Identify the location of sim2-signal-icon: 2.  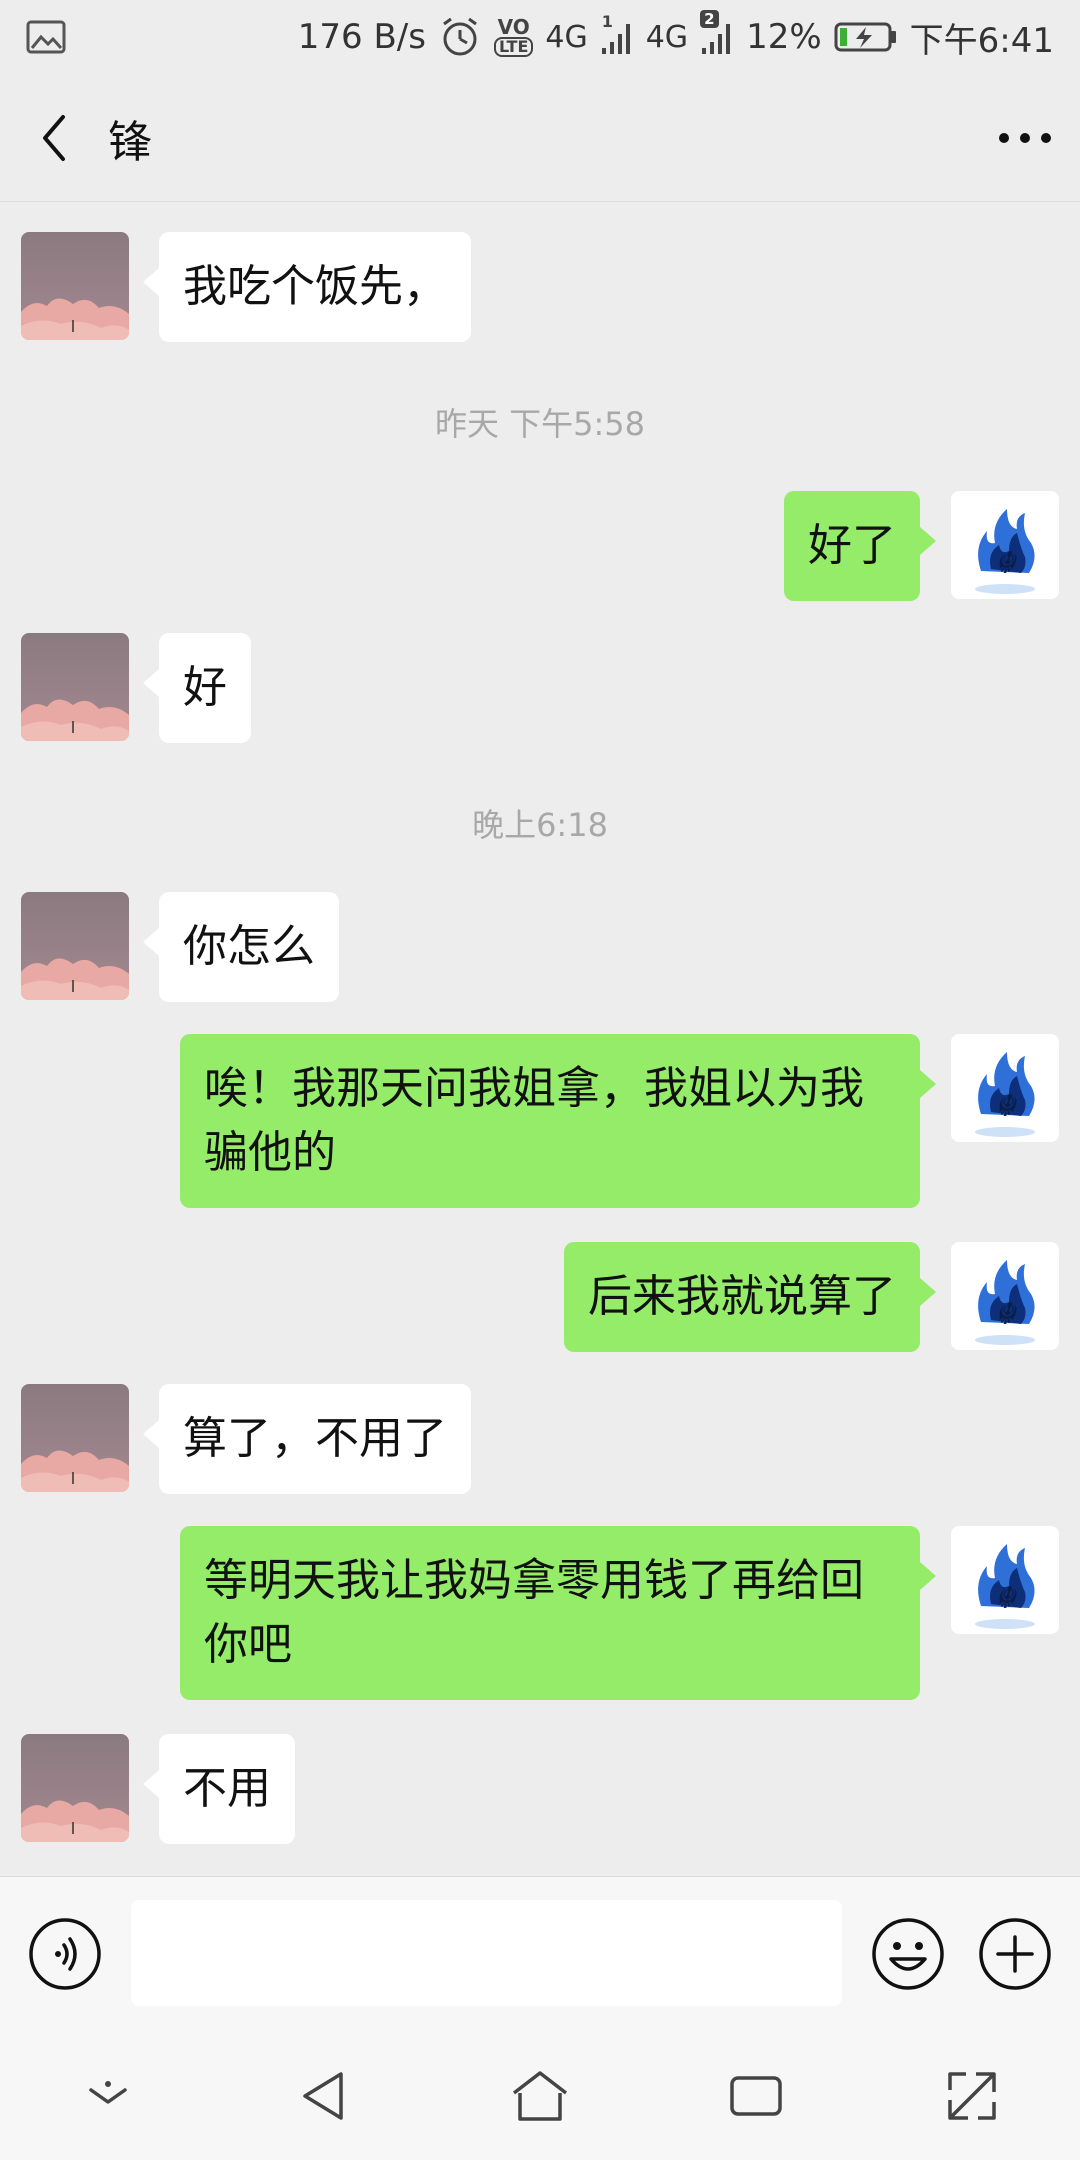
(717, 33).